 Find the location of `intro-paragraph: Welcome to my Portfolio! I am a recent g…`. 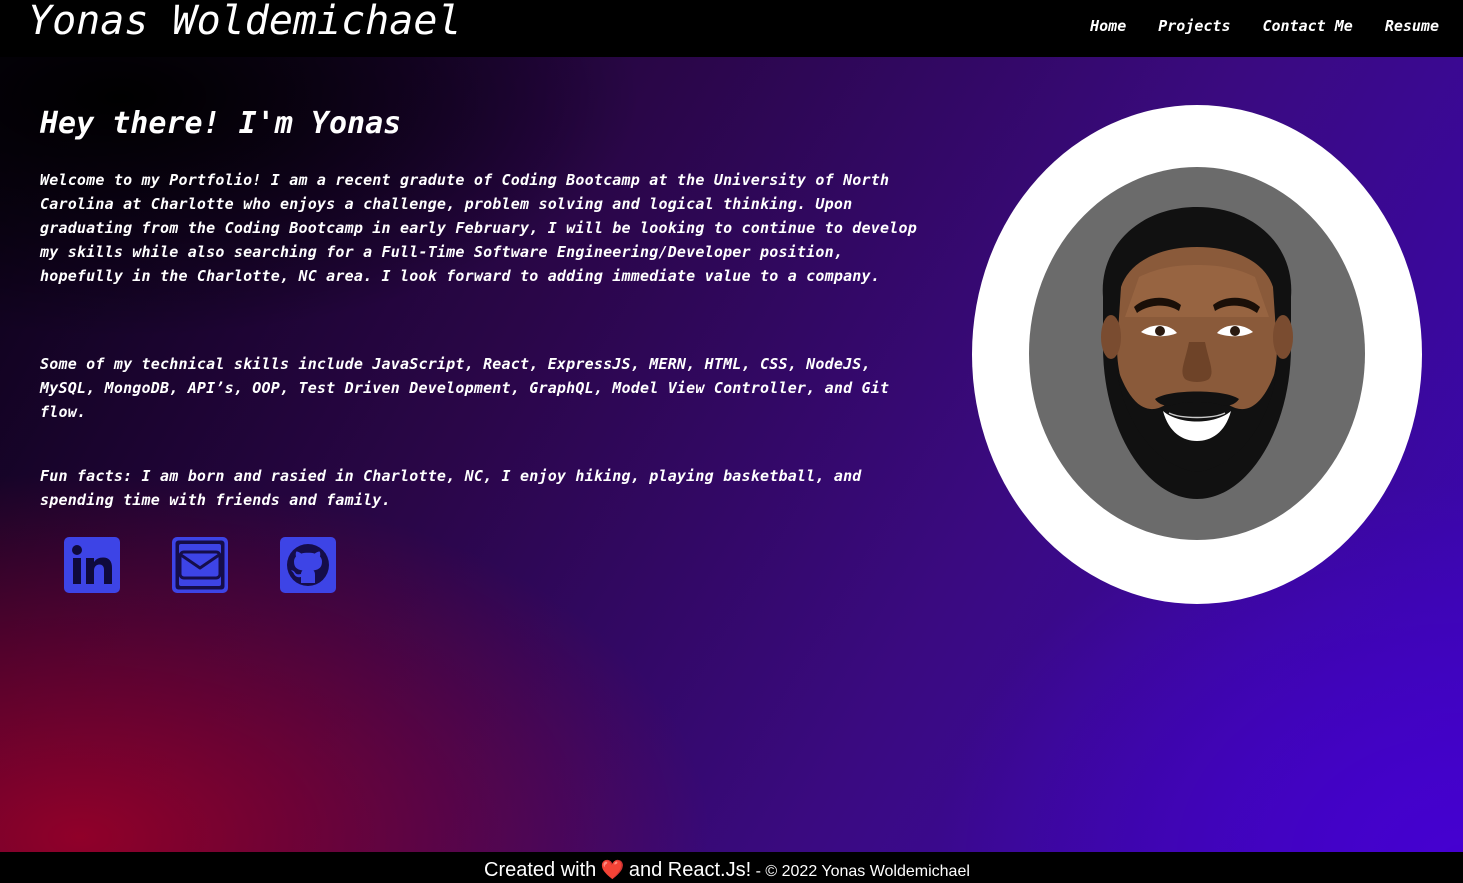

intro-paragraph: Welcome to my Portfolio! I am a recent g… is located at coordinates (478, 228).